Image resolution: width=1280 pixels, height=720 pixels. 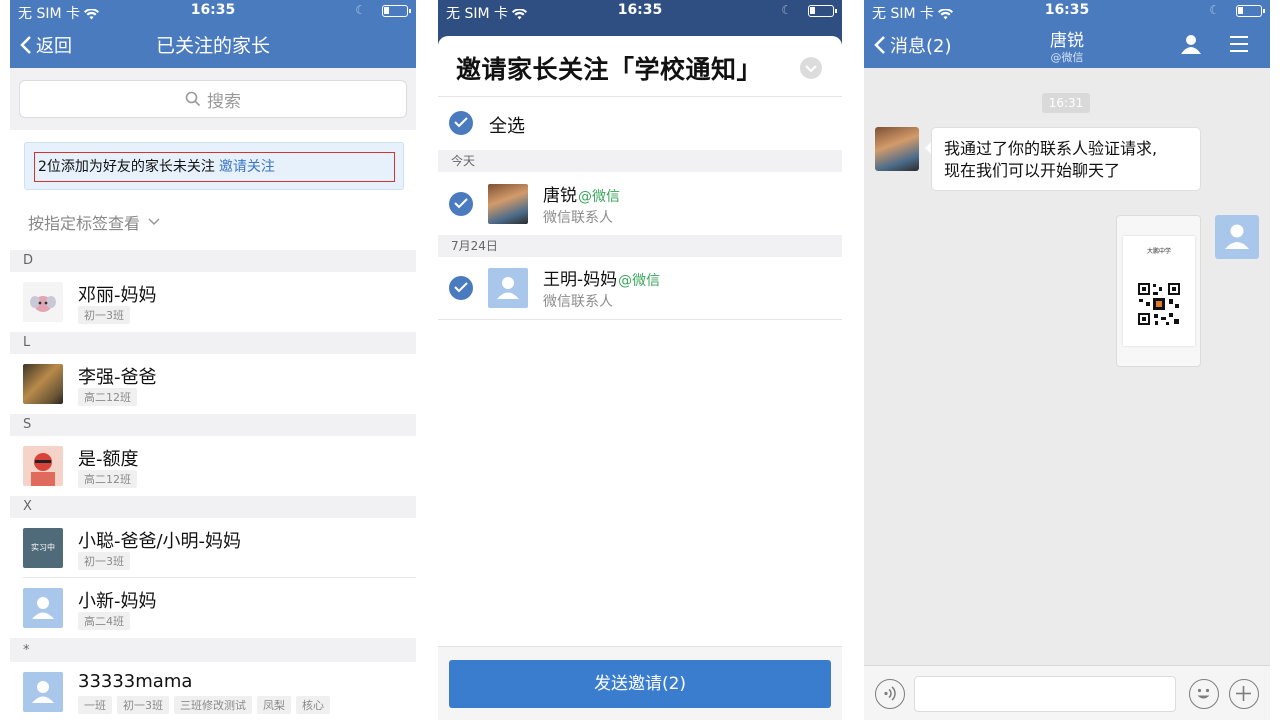 What do you see at coordinates (1066, 103) in the screenshot?
I see `timestamp-chip: 16:31` at bounding box center [1066, 103].